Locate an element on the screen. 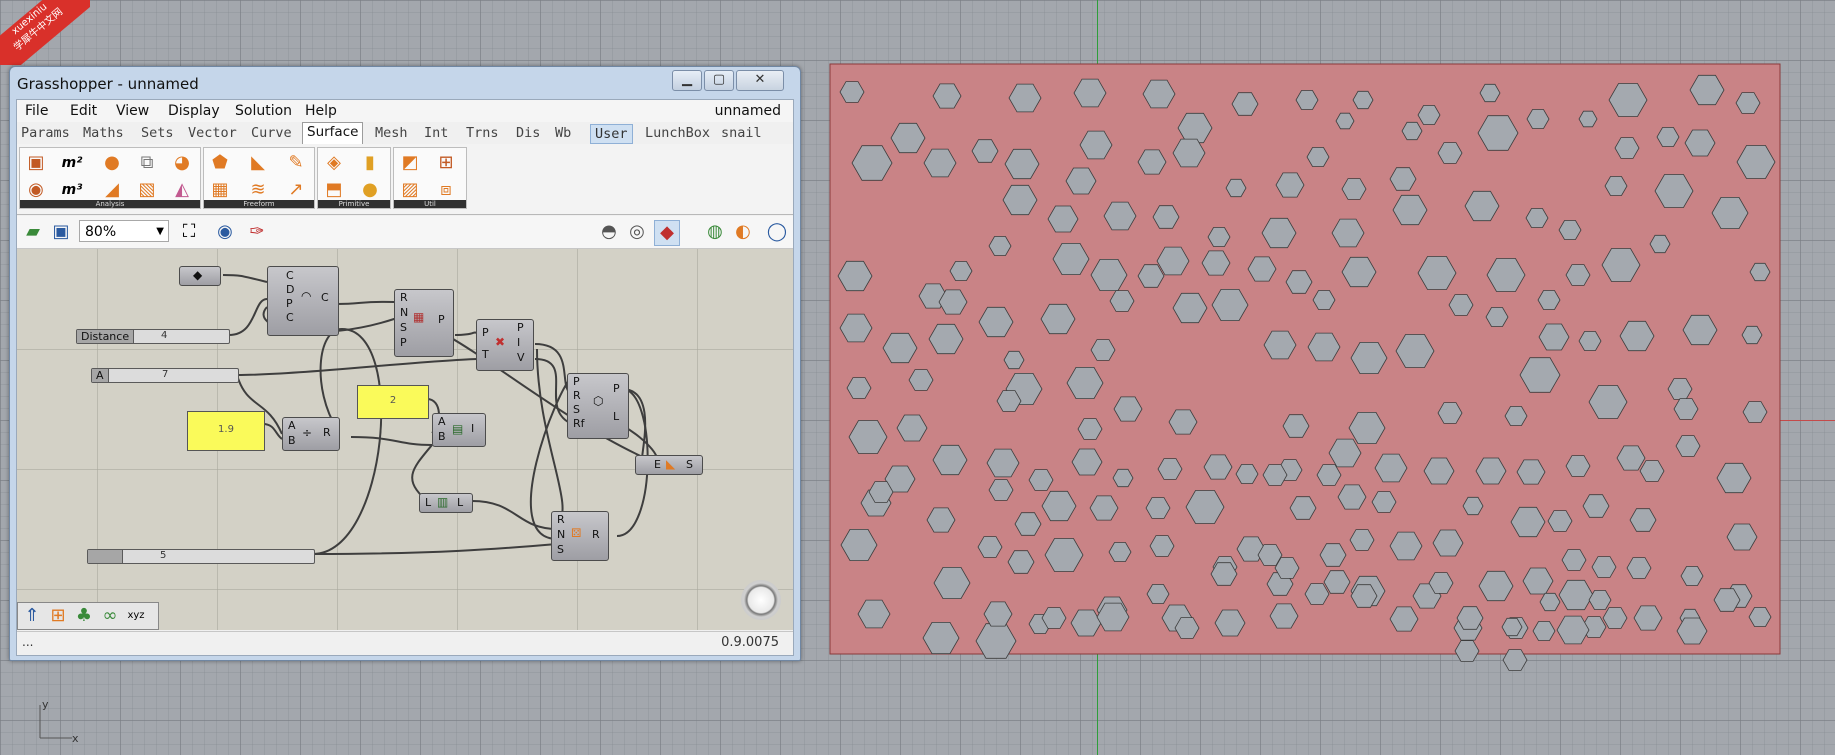  list-length-component: L ▥ L is located at coordinates (446, 503).